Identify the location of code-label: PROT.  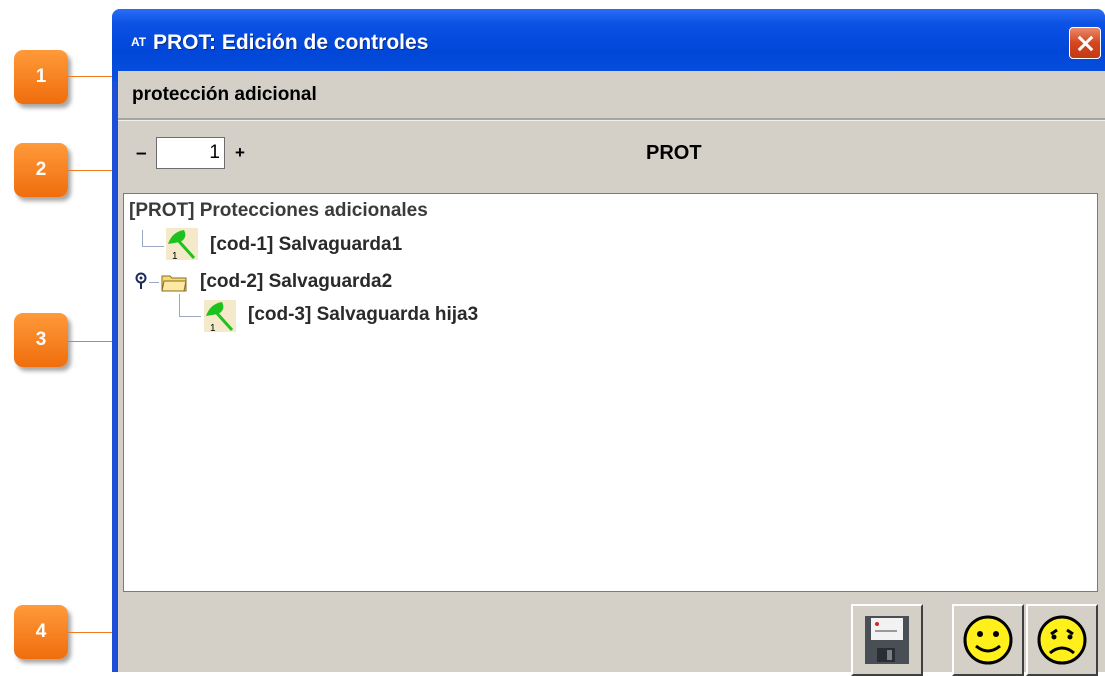
(674, 153).